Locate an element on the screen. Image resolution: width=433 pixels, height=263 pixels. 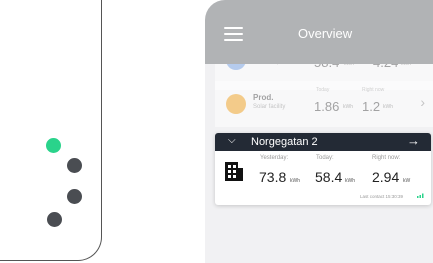
row-title: Prod. is located at coordinates (263, 97).